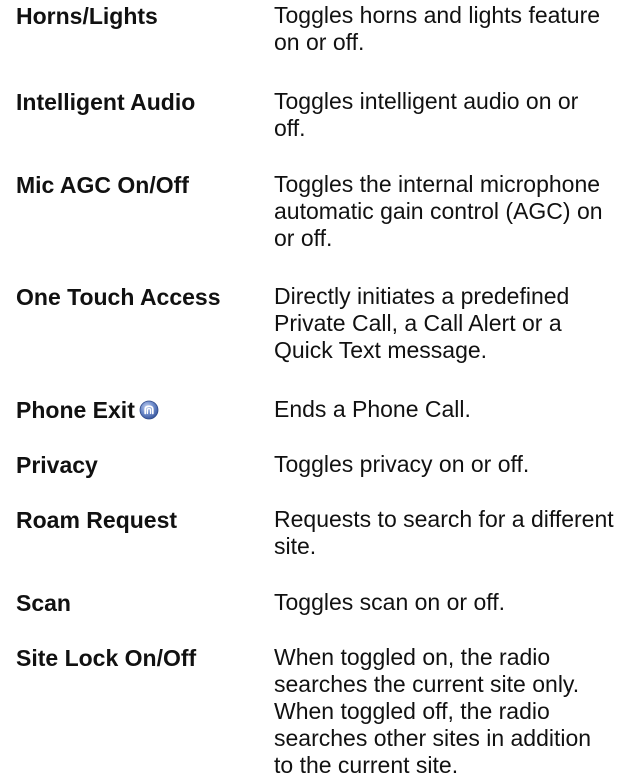  Describe the element at coordinates (402, 464) in the screenshot. I see `feature-description: Toggles privacy on or off.` at that location.